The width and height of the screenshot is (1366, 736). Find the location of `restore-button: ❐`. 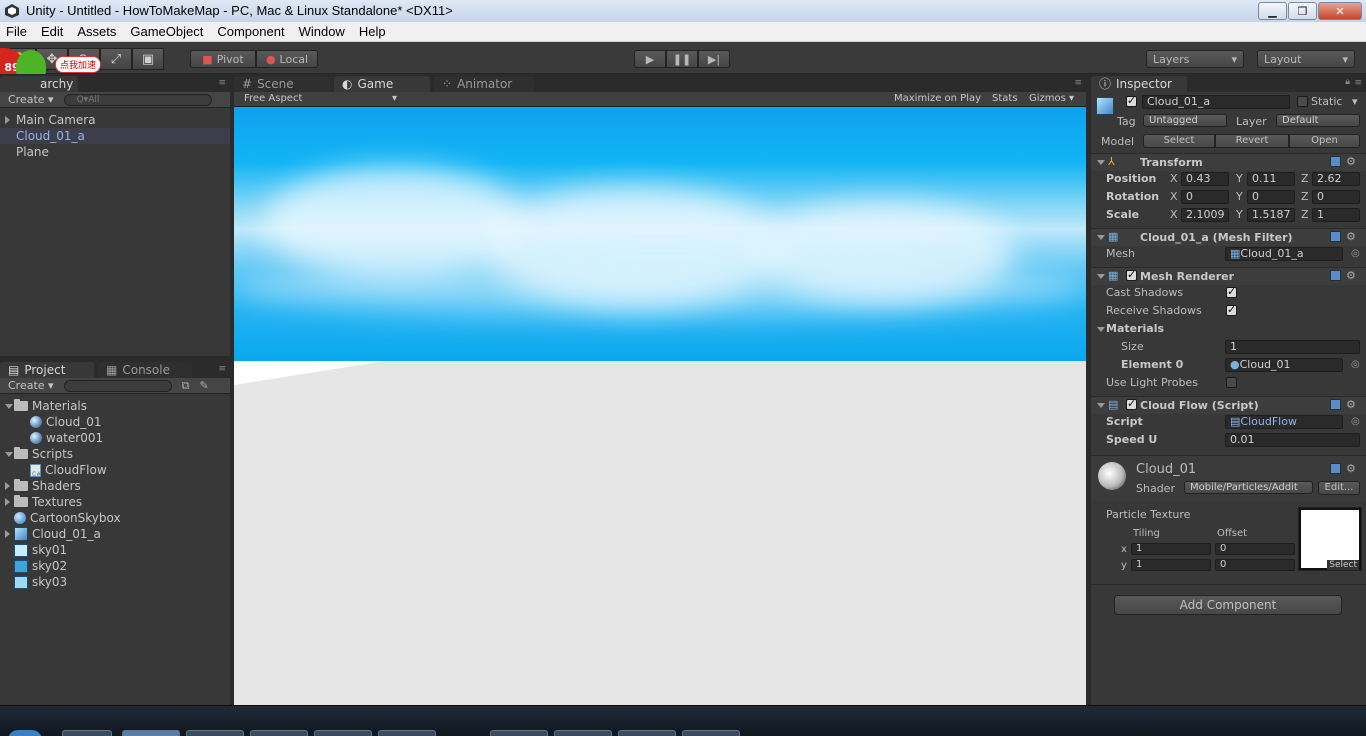

restore-button: ❐ is located at coordinates (1302, 11).